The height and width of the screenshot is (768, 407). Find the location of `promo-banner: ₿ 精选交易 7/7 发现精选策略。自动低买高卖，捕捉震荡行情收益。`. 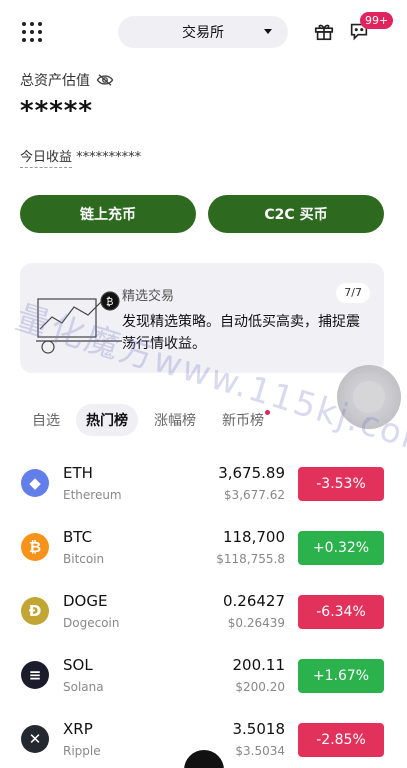

promo-banner: ₿ 精选交易 7/7 发现精选策略。自动低买高卖，捕捉震荡行情收益。 is located at coordinates (202, 318).